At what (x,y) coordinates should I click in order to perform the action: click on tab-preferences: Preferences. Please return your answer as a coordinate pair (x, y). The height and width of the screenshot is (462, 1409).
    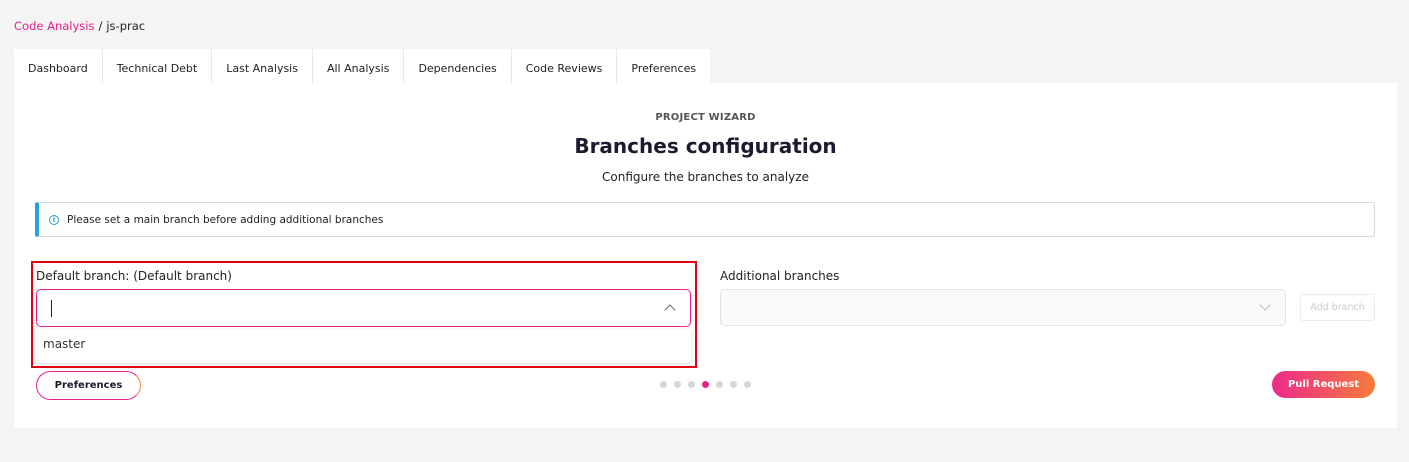
    Looking at the image, I should click on (664, 66).